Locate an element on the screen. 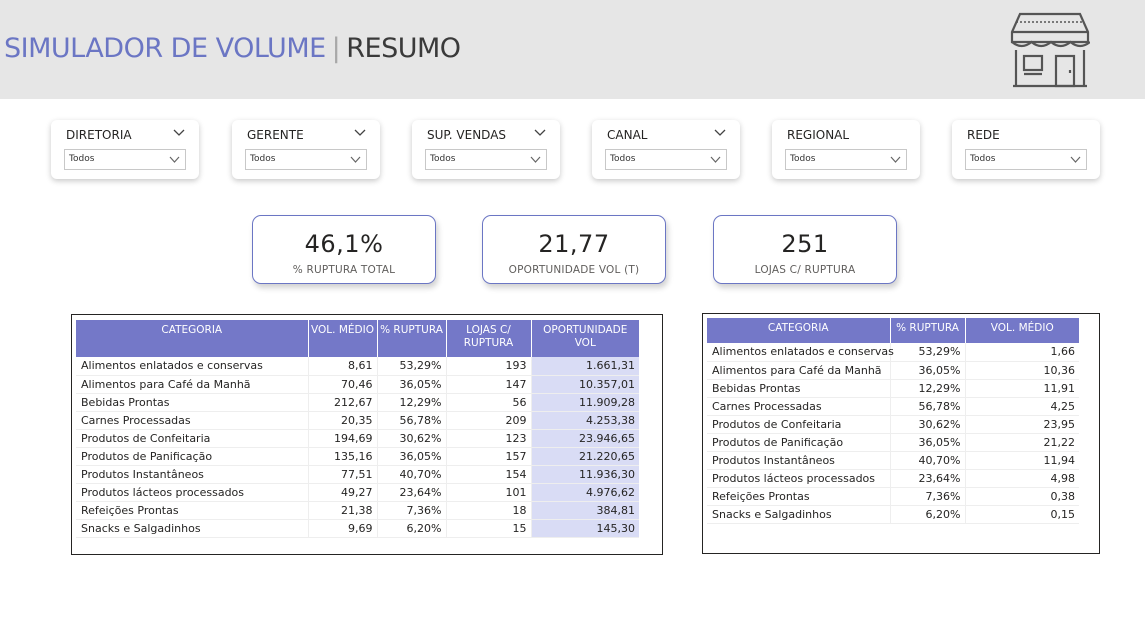  table-row: Refeições Prontas 7,36% 0,38 is located at coordinates (893, 496).